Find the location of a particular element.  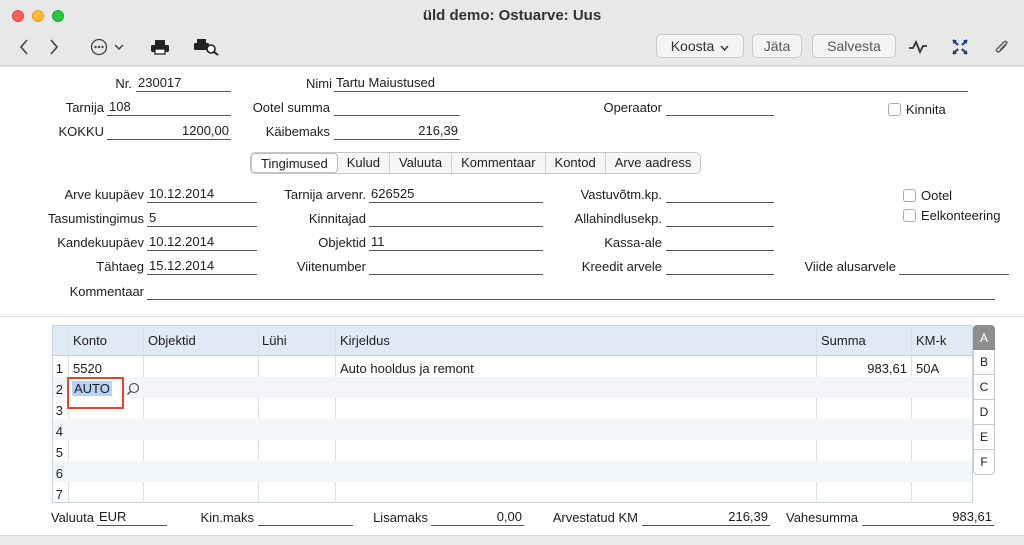

tarnija-label: Tarnija is located at coordinates (84, 107).